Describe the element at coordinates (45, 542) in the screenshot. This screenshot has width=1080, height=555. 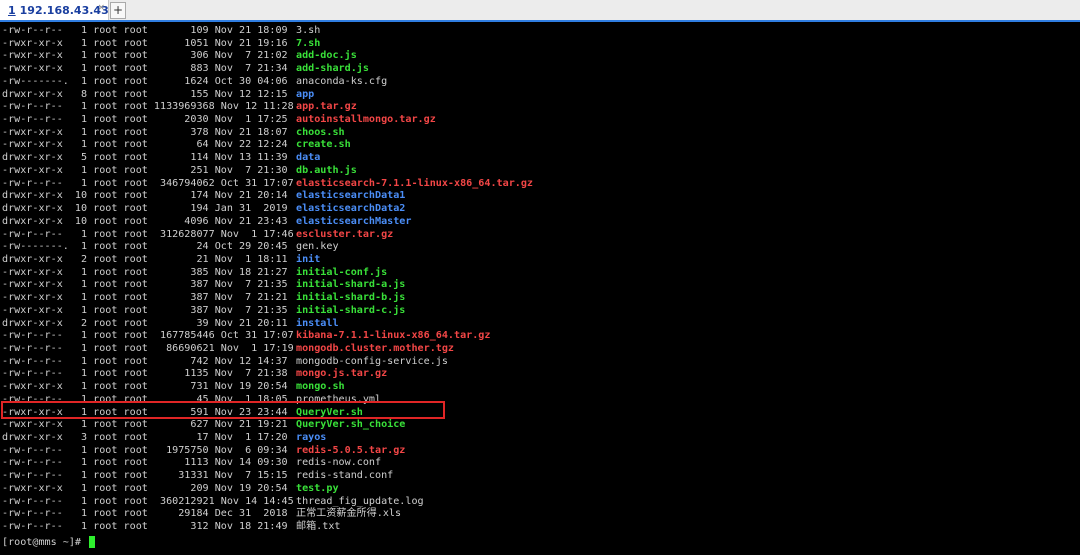
I see `prompt-text: [root@mms ~]#` at that location.